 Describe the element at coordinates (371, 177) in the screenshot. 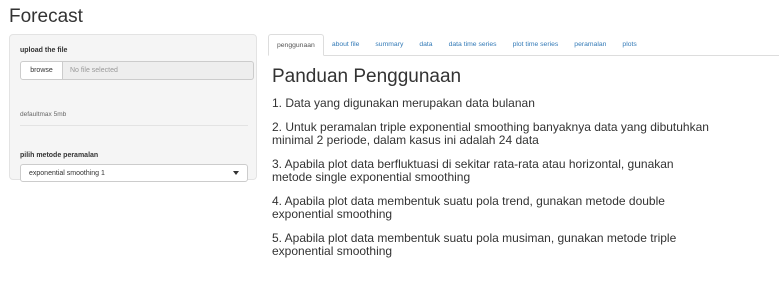

I see `guide-line: metode single exponential smoothing` at that location.